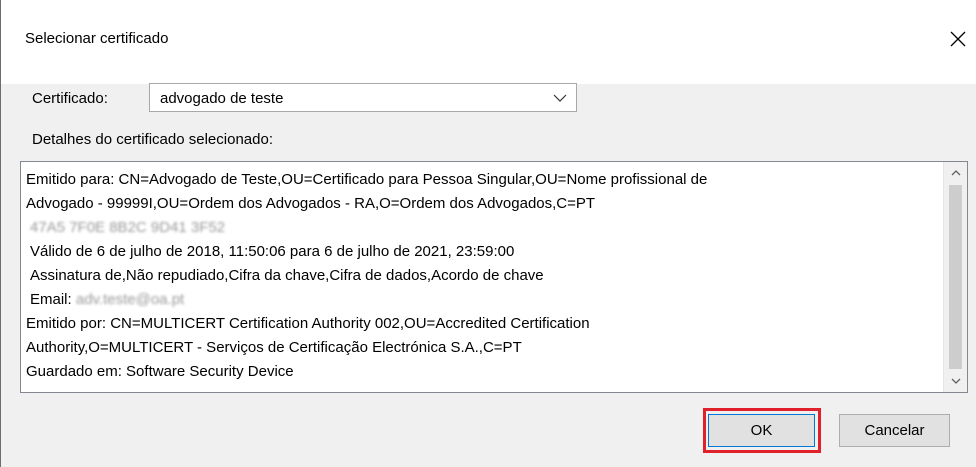 This screenshot has height=467, width=976. Describe the element at coordinates (97, 38) in the screenshot. I see `dialog-title: Selecionar certificado` at that location.